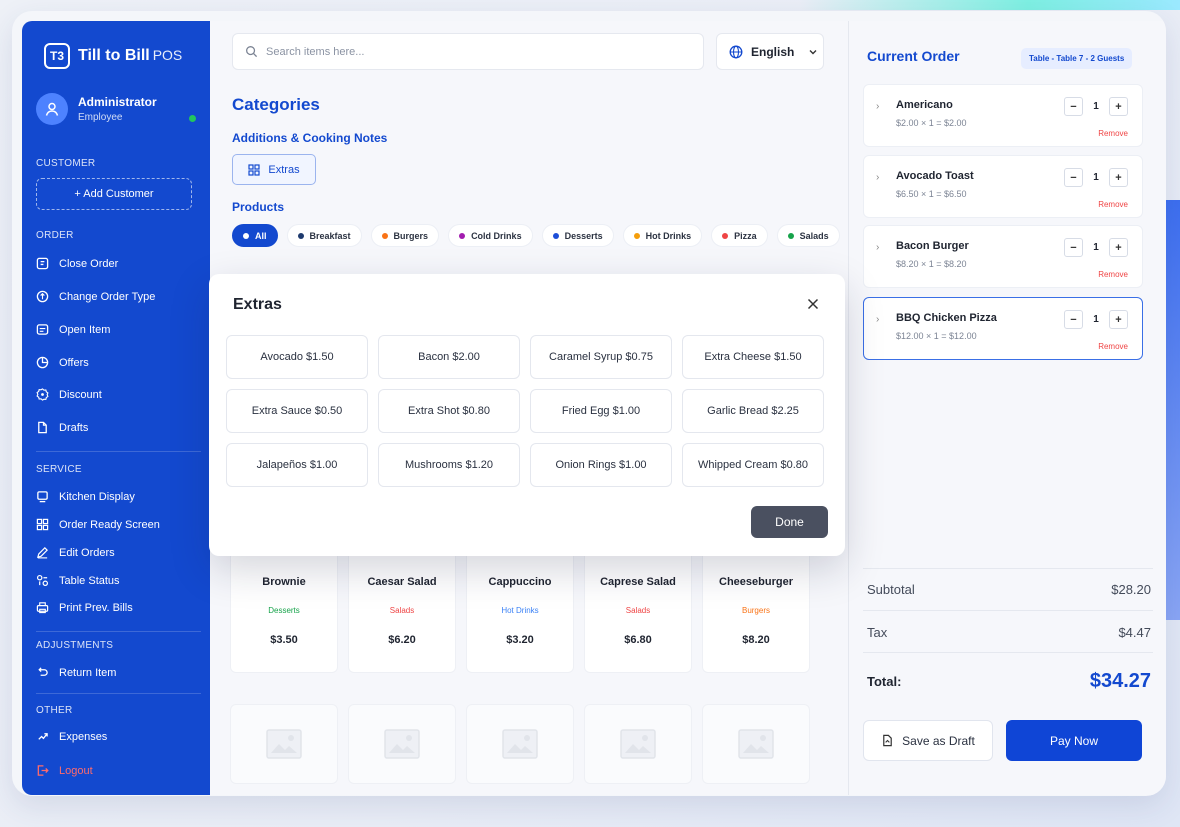 This screenshot has height=827, width=1180. I want to click on monitor-icon, so click(42, 497).